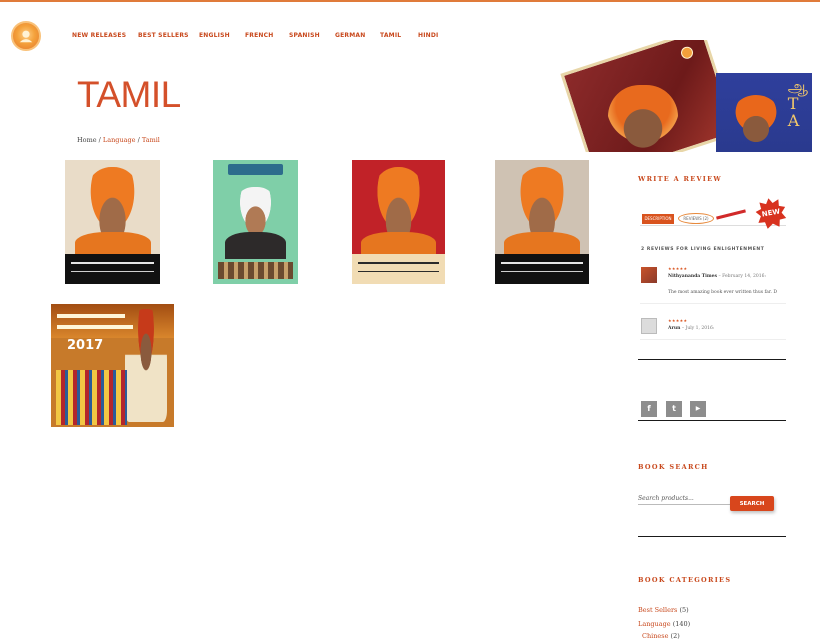  Describe the element at coordinates (150, 140) in the screenshot. I see `breadcrumb-current: Tamil` at that location.